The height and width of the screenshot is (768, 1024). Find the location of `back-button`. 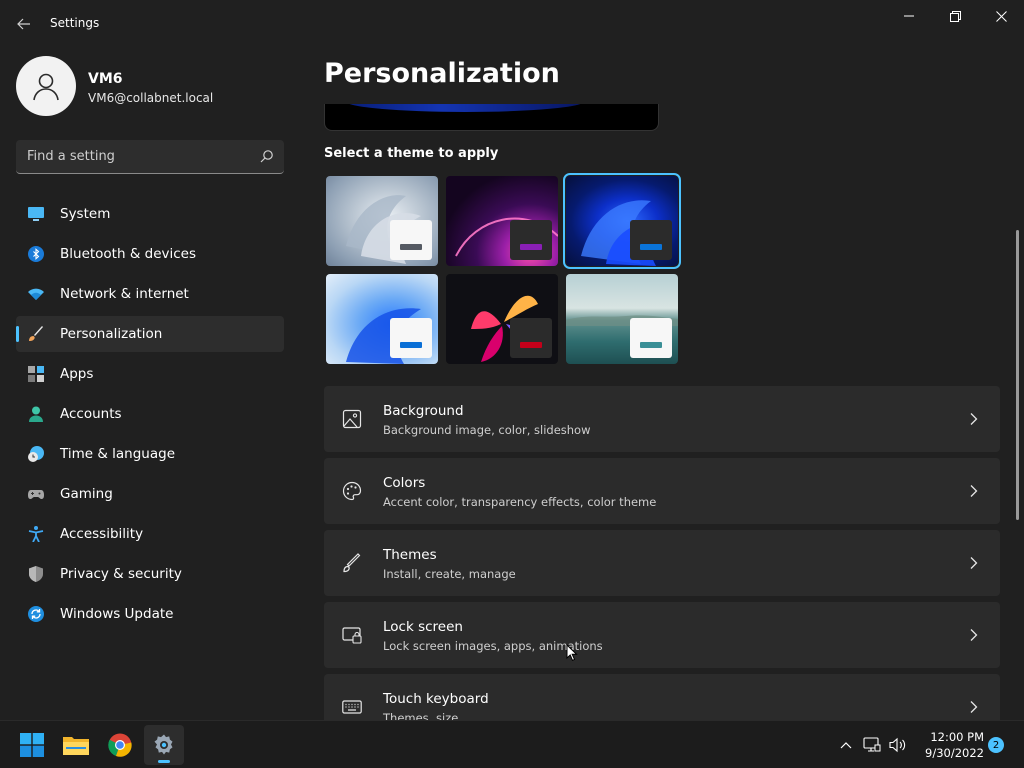

back-button is located at coordinates (24, 24).